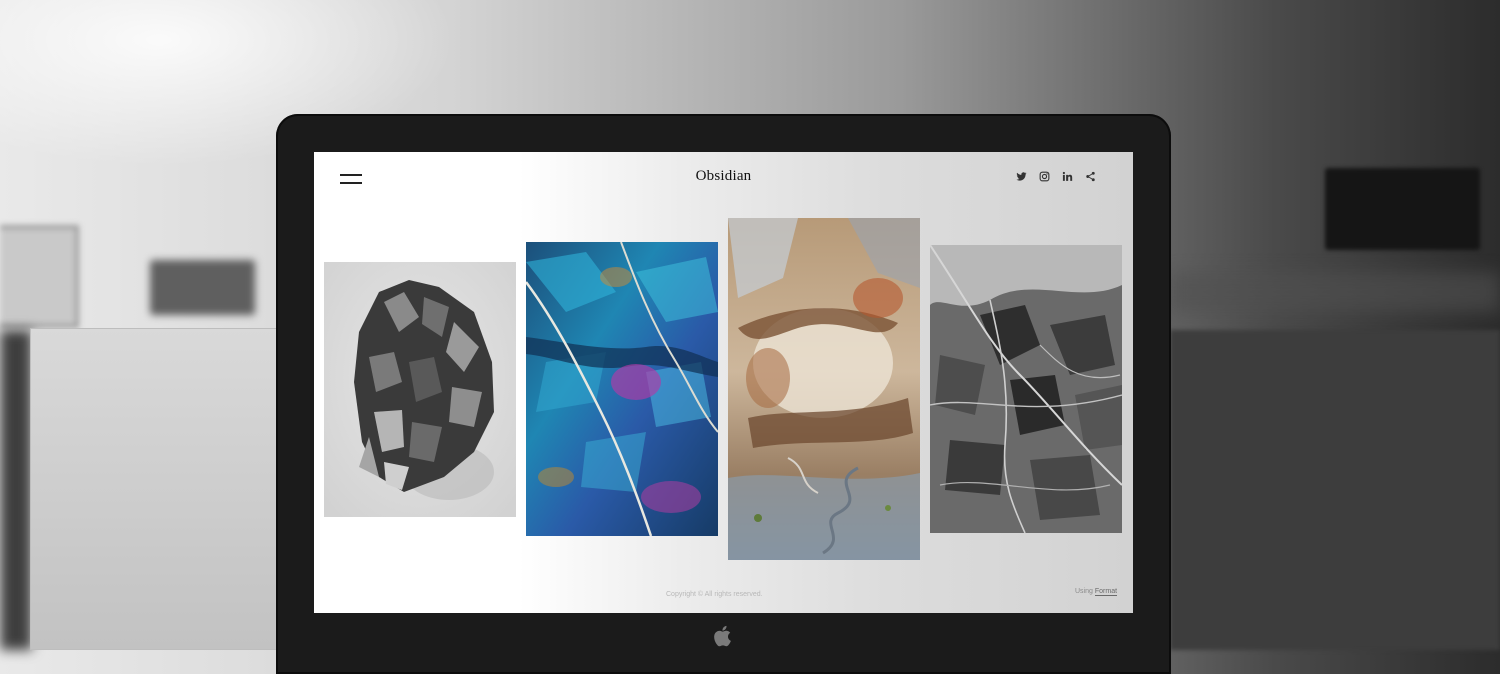 This screenshot has width=1500, height=674. Describe the element at coordinates (723, 176) in the screenshot. I see `site-brand: Obsidian` at that location.